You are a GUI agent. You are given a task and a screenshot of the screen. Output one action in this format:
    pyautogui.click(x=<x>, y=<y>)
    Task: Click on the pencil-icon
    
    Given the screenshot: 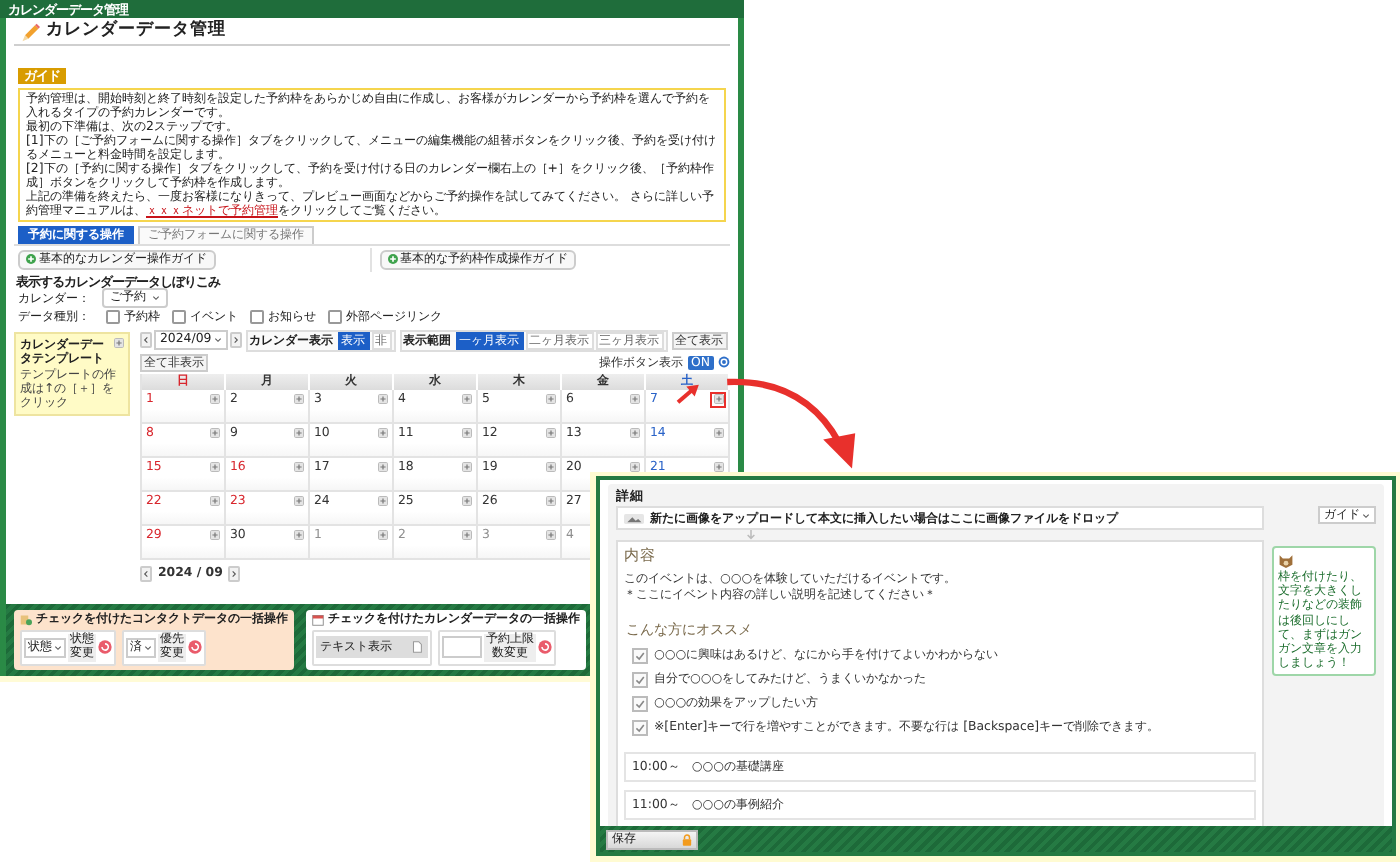 What is the action you would take?
    pyautogui.click(x=30, y=31)
    